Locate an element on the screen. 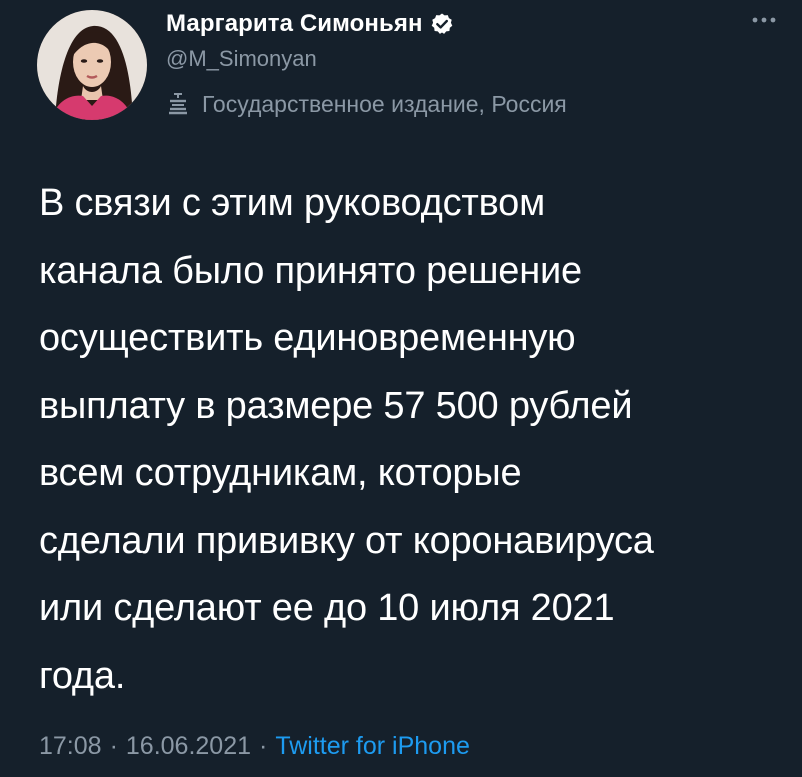  author-display-name: Маргарита Симоньян is located at coordinates (294, 24).